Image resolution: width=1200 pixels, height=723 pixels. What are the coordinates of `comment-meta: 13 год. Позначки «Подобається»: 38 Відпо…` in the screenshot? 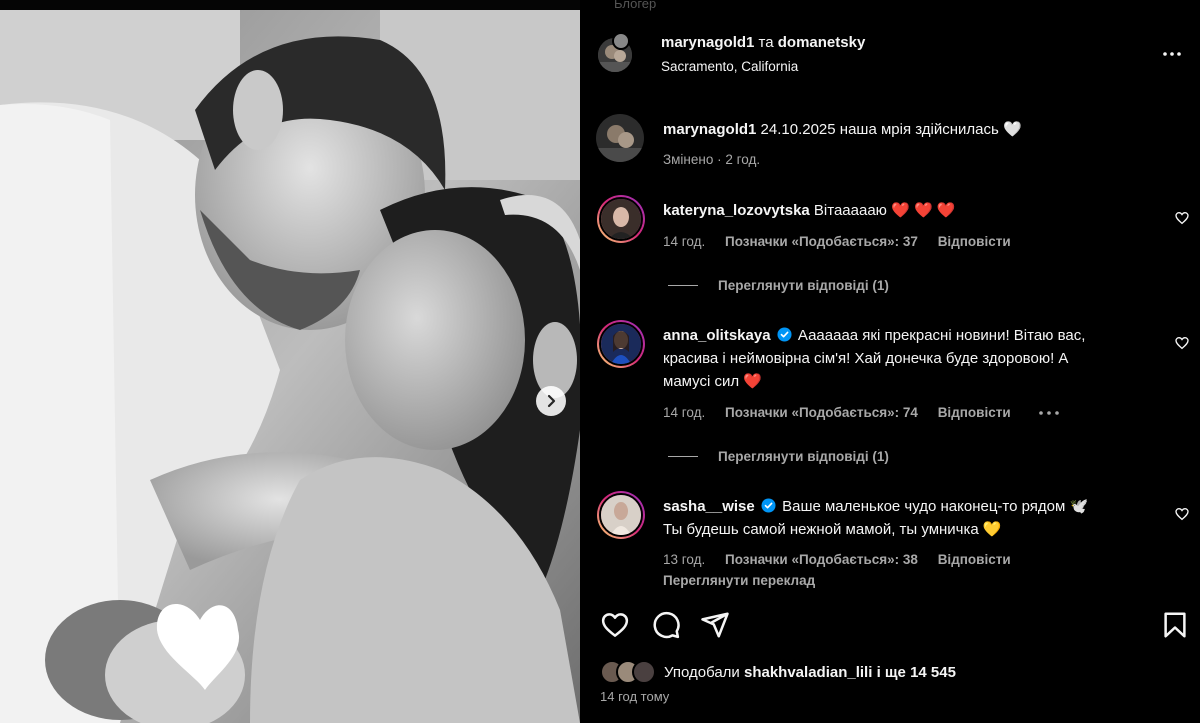 It's located at (845, 559).